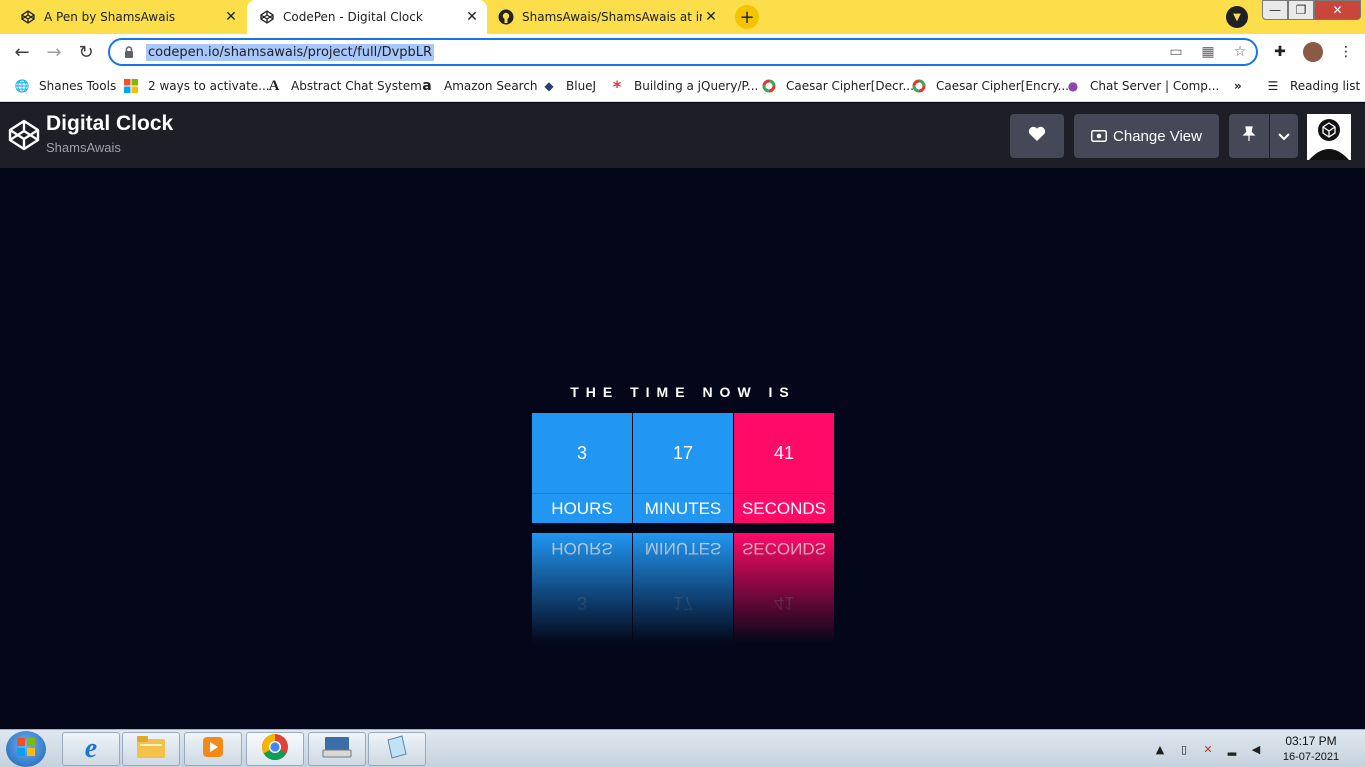 The width and height of the screenshot is (1365, 767). I want to click on taskbar-file-explorer, so click(151, 749).